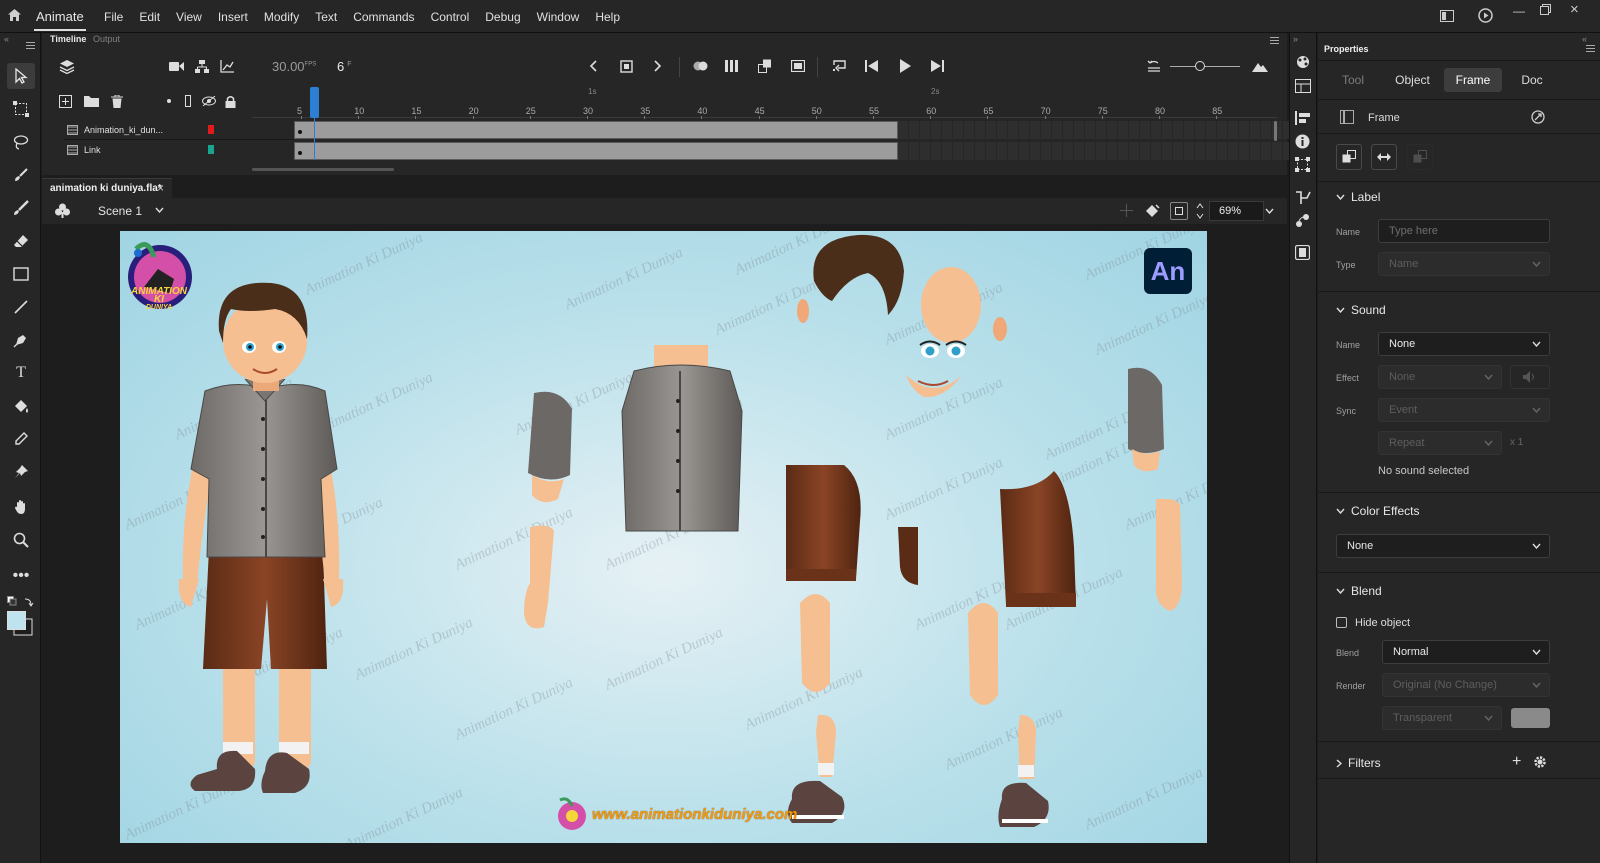 This screenshot has width=1600, height=863. Describe the element at coordinates (1530, 718) in the screenshot. I see `render-color-swatch` at that location.